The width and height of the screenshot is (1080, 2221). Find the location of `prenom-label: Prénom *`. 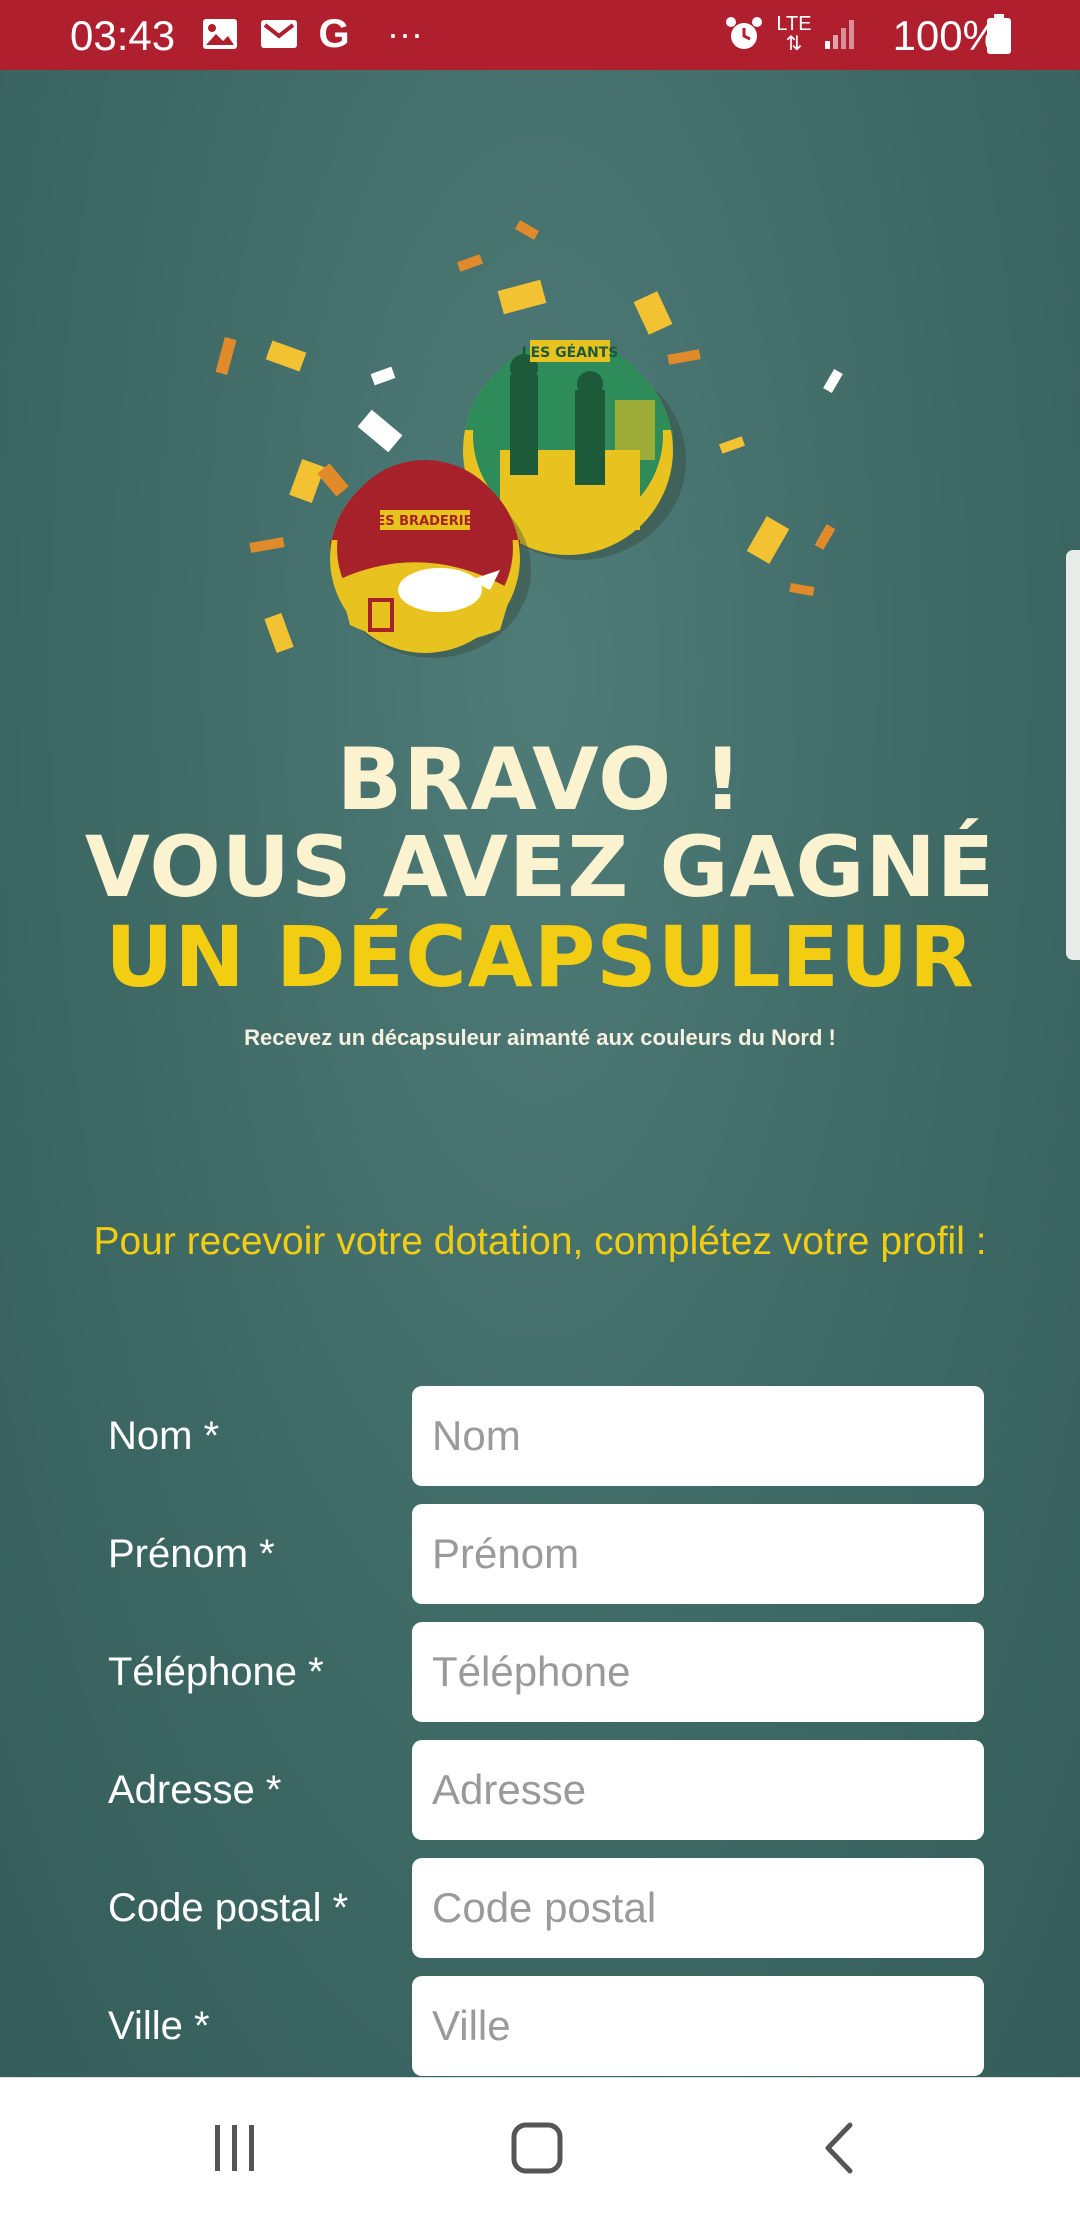

prenom-label: Prénom * is located at coordinates (191, 1554).